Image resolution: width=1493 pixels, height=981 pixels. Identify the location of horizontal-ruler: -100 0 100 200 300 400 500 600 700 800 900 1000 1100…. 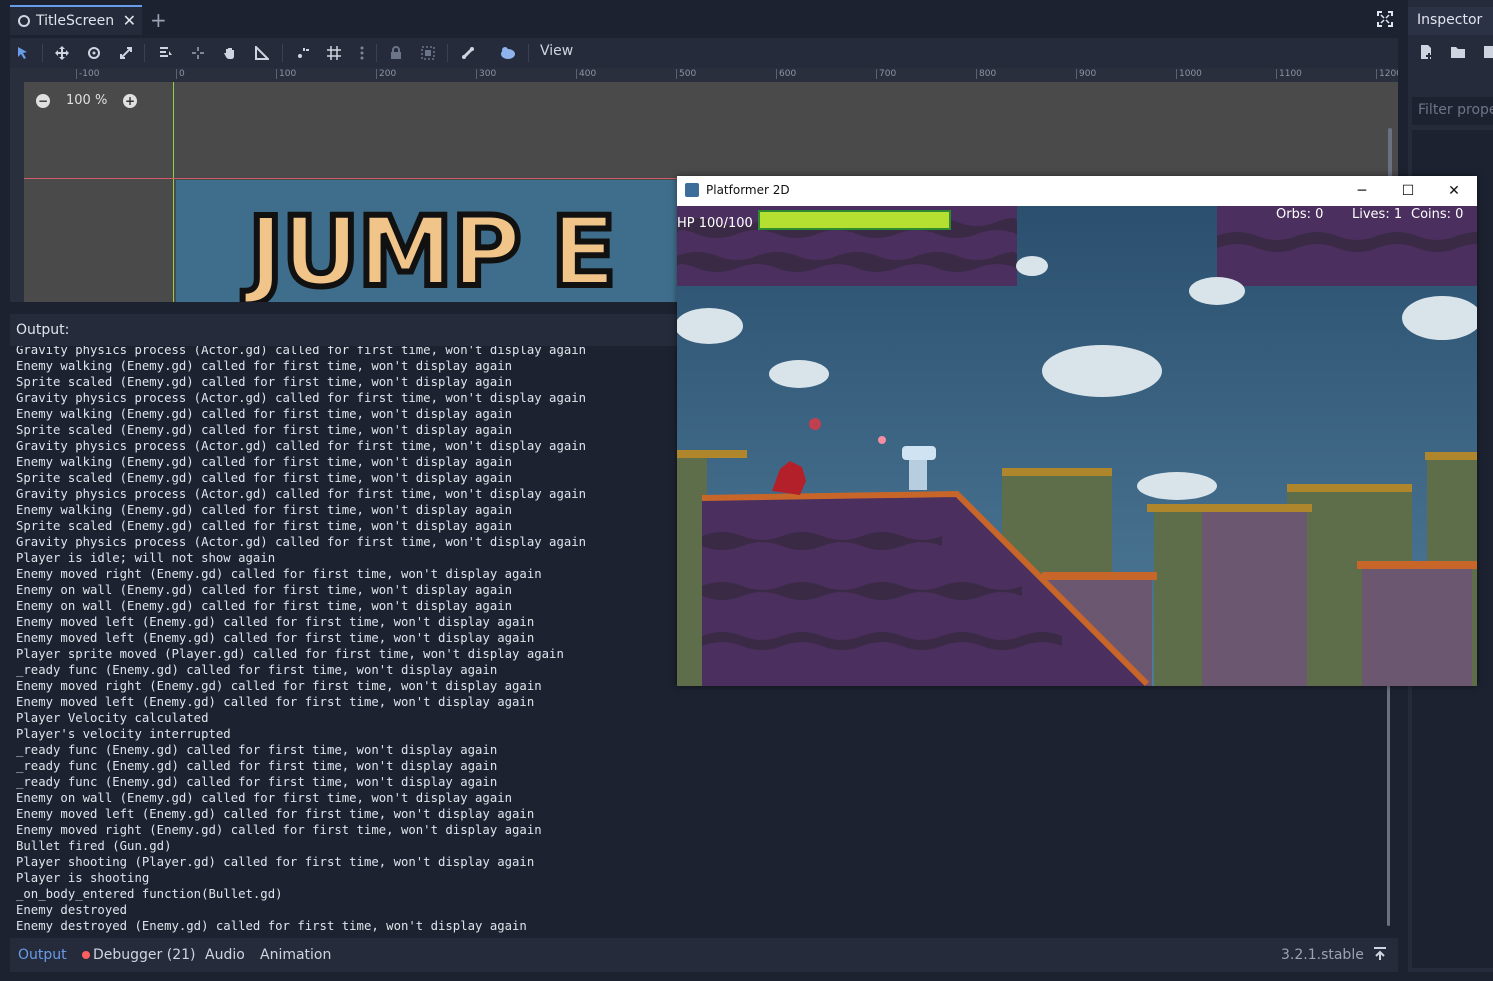
(704, 75).